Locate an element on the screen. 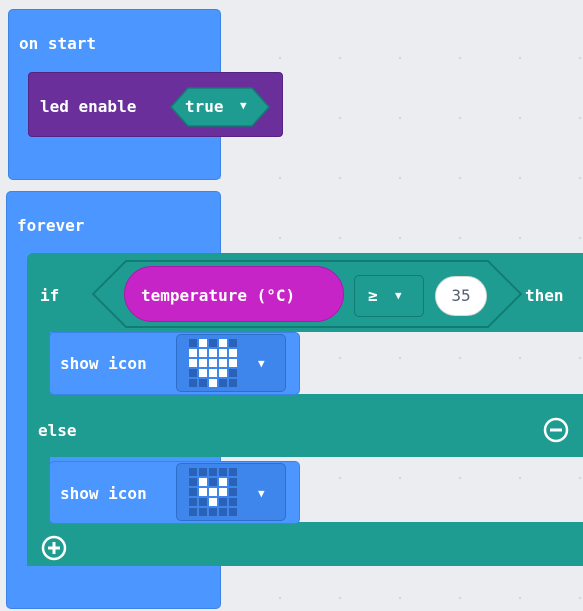 This screenshot has height=611, width=583. small-heart-icon is located at coordinates (213, 492).